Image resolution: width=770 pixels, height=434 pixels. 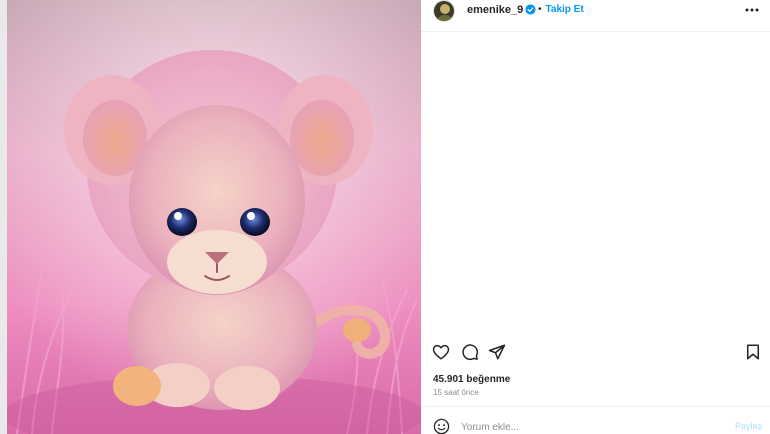 I want to click on avatar, so click(x=444, y=11).